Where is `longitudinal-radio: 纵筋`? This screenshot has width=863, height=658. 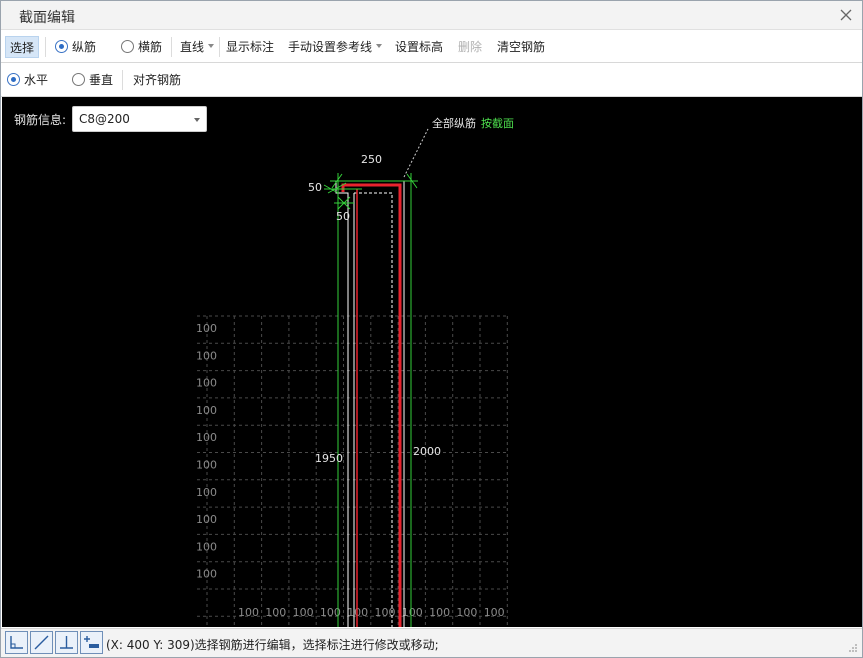
longitudinal-radio: 纵筋 is located at coordinates (75, 46).